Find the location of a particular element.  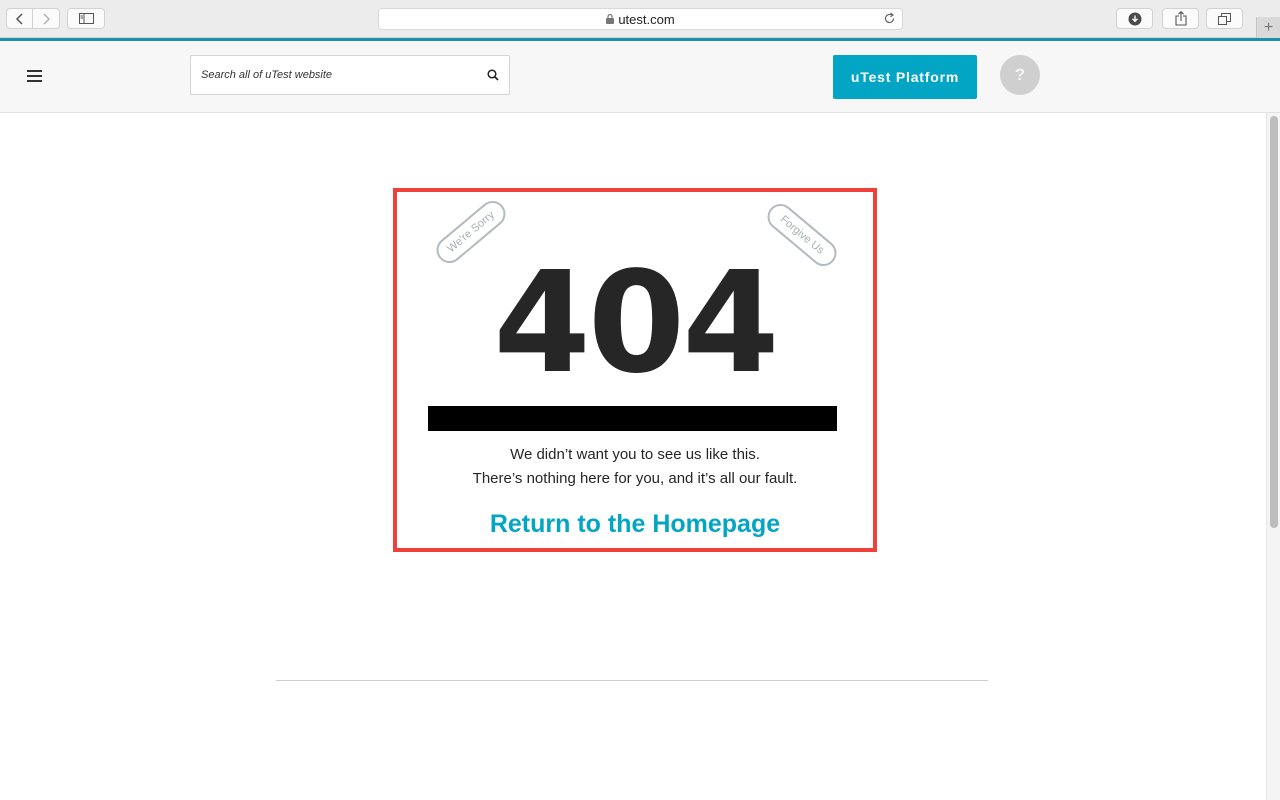

error-code-heading: 404 is located at coordinates (636, 323).